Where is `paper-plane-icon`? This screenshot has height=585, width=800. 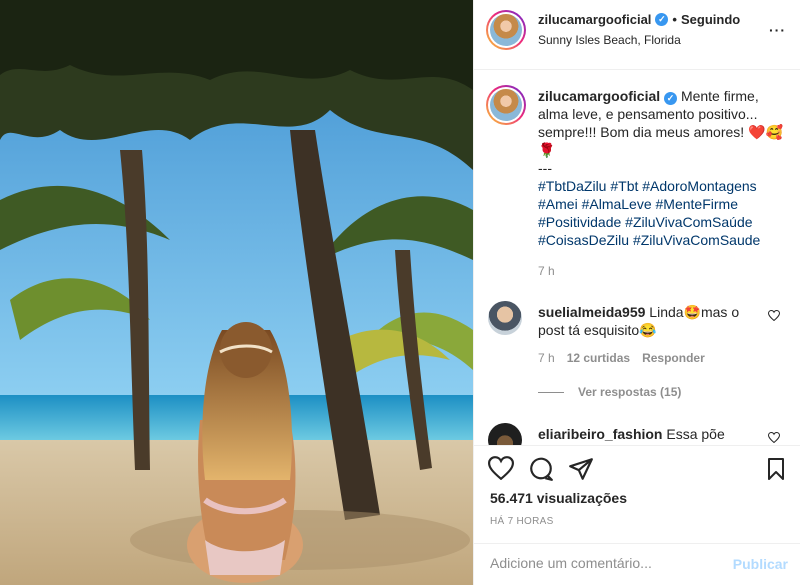
paper-plane-icon is located at coordinates (582, 470).